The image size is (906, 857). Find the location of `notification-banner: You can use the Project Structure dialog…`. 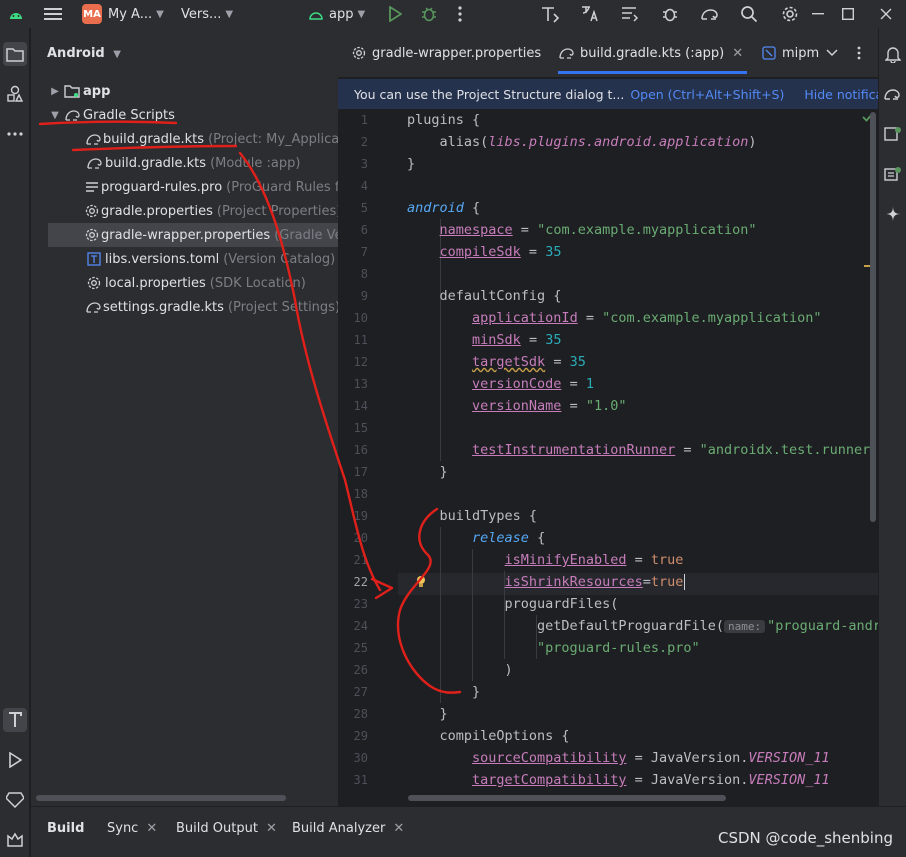

notification-banner: You can use the Project Structure dialog… is located at coordinates (608, 94).